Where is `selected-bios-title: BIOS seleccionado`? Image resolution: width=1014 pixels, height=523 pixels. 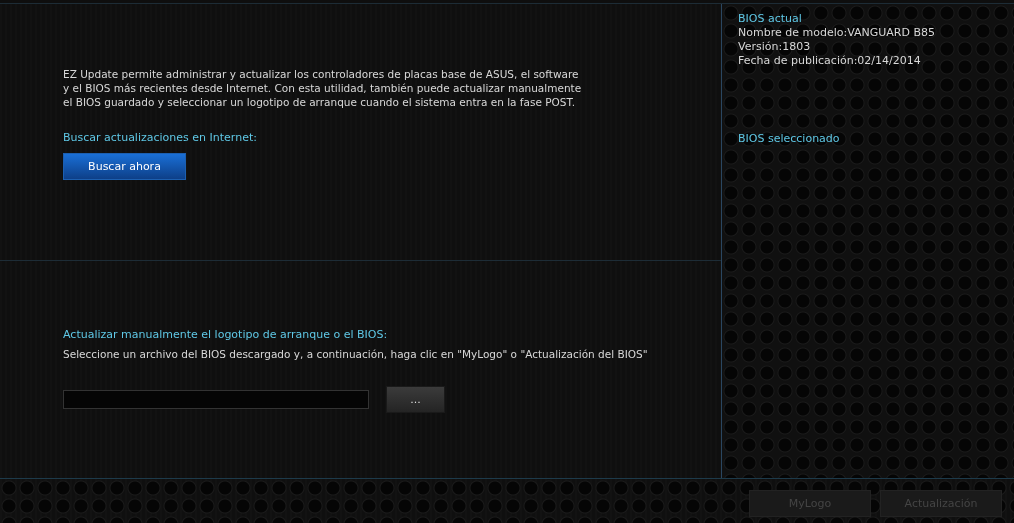 selected-bios-title: BIOS seleccionado is located at coordinates (789, 139).